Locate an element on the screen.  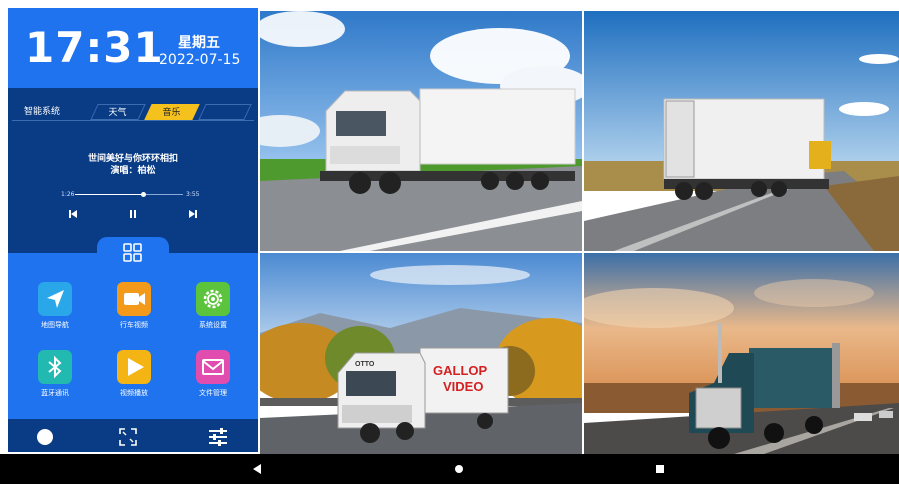
gear-icon is located at coordinates (213, 299).